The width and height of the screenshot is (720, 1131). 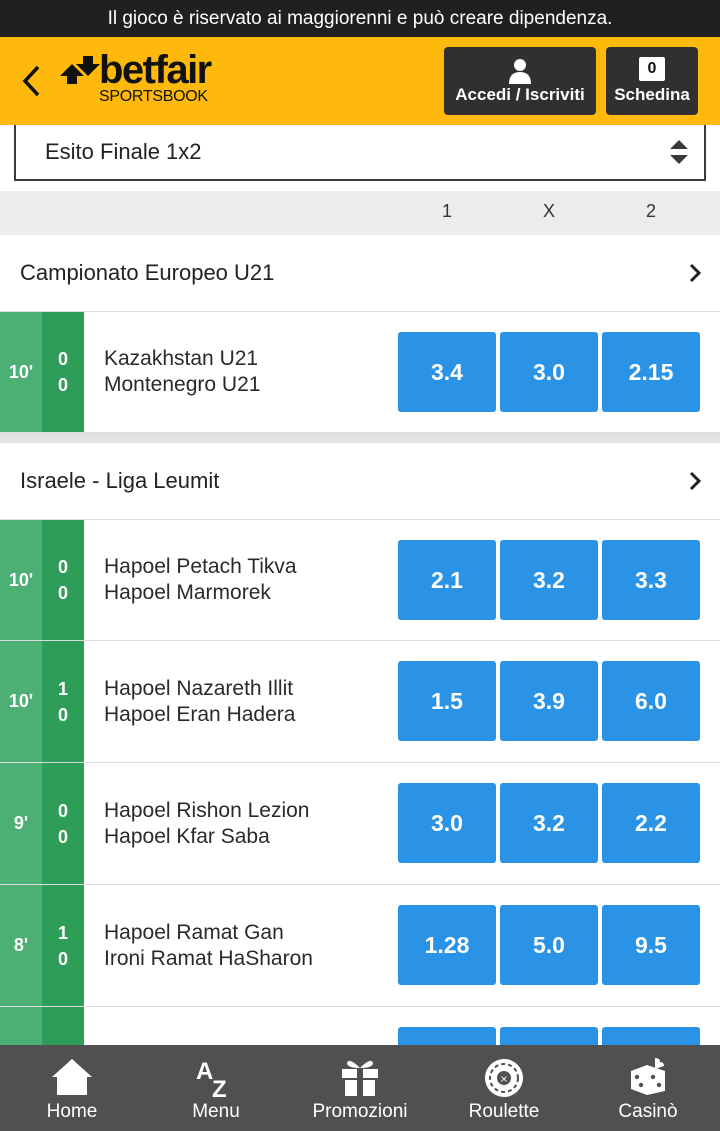 I want to click on odds-button-2: 9.5, so click(x=651, y=945).